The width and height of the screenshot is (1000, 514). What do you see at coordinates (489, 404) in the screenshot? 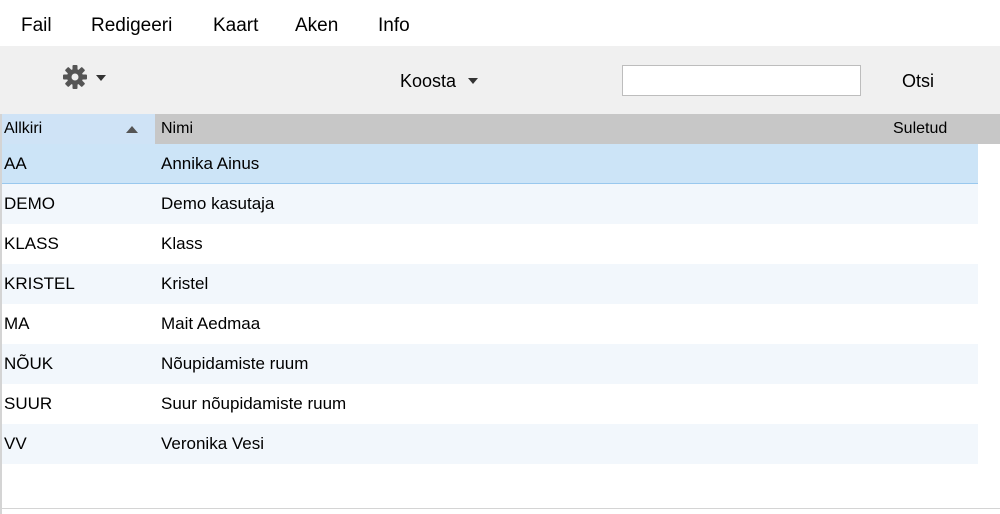
I see `table-row: SUUR Suur nõupidamiste ruum` at bounding box center [489, 404].